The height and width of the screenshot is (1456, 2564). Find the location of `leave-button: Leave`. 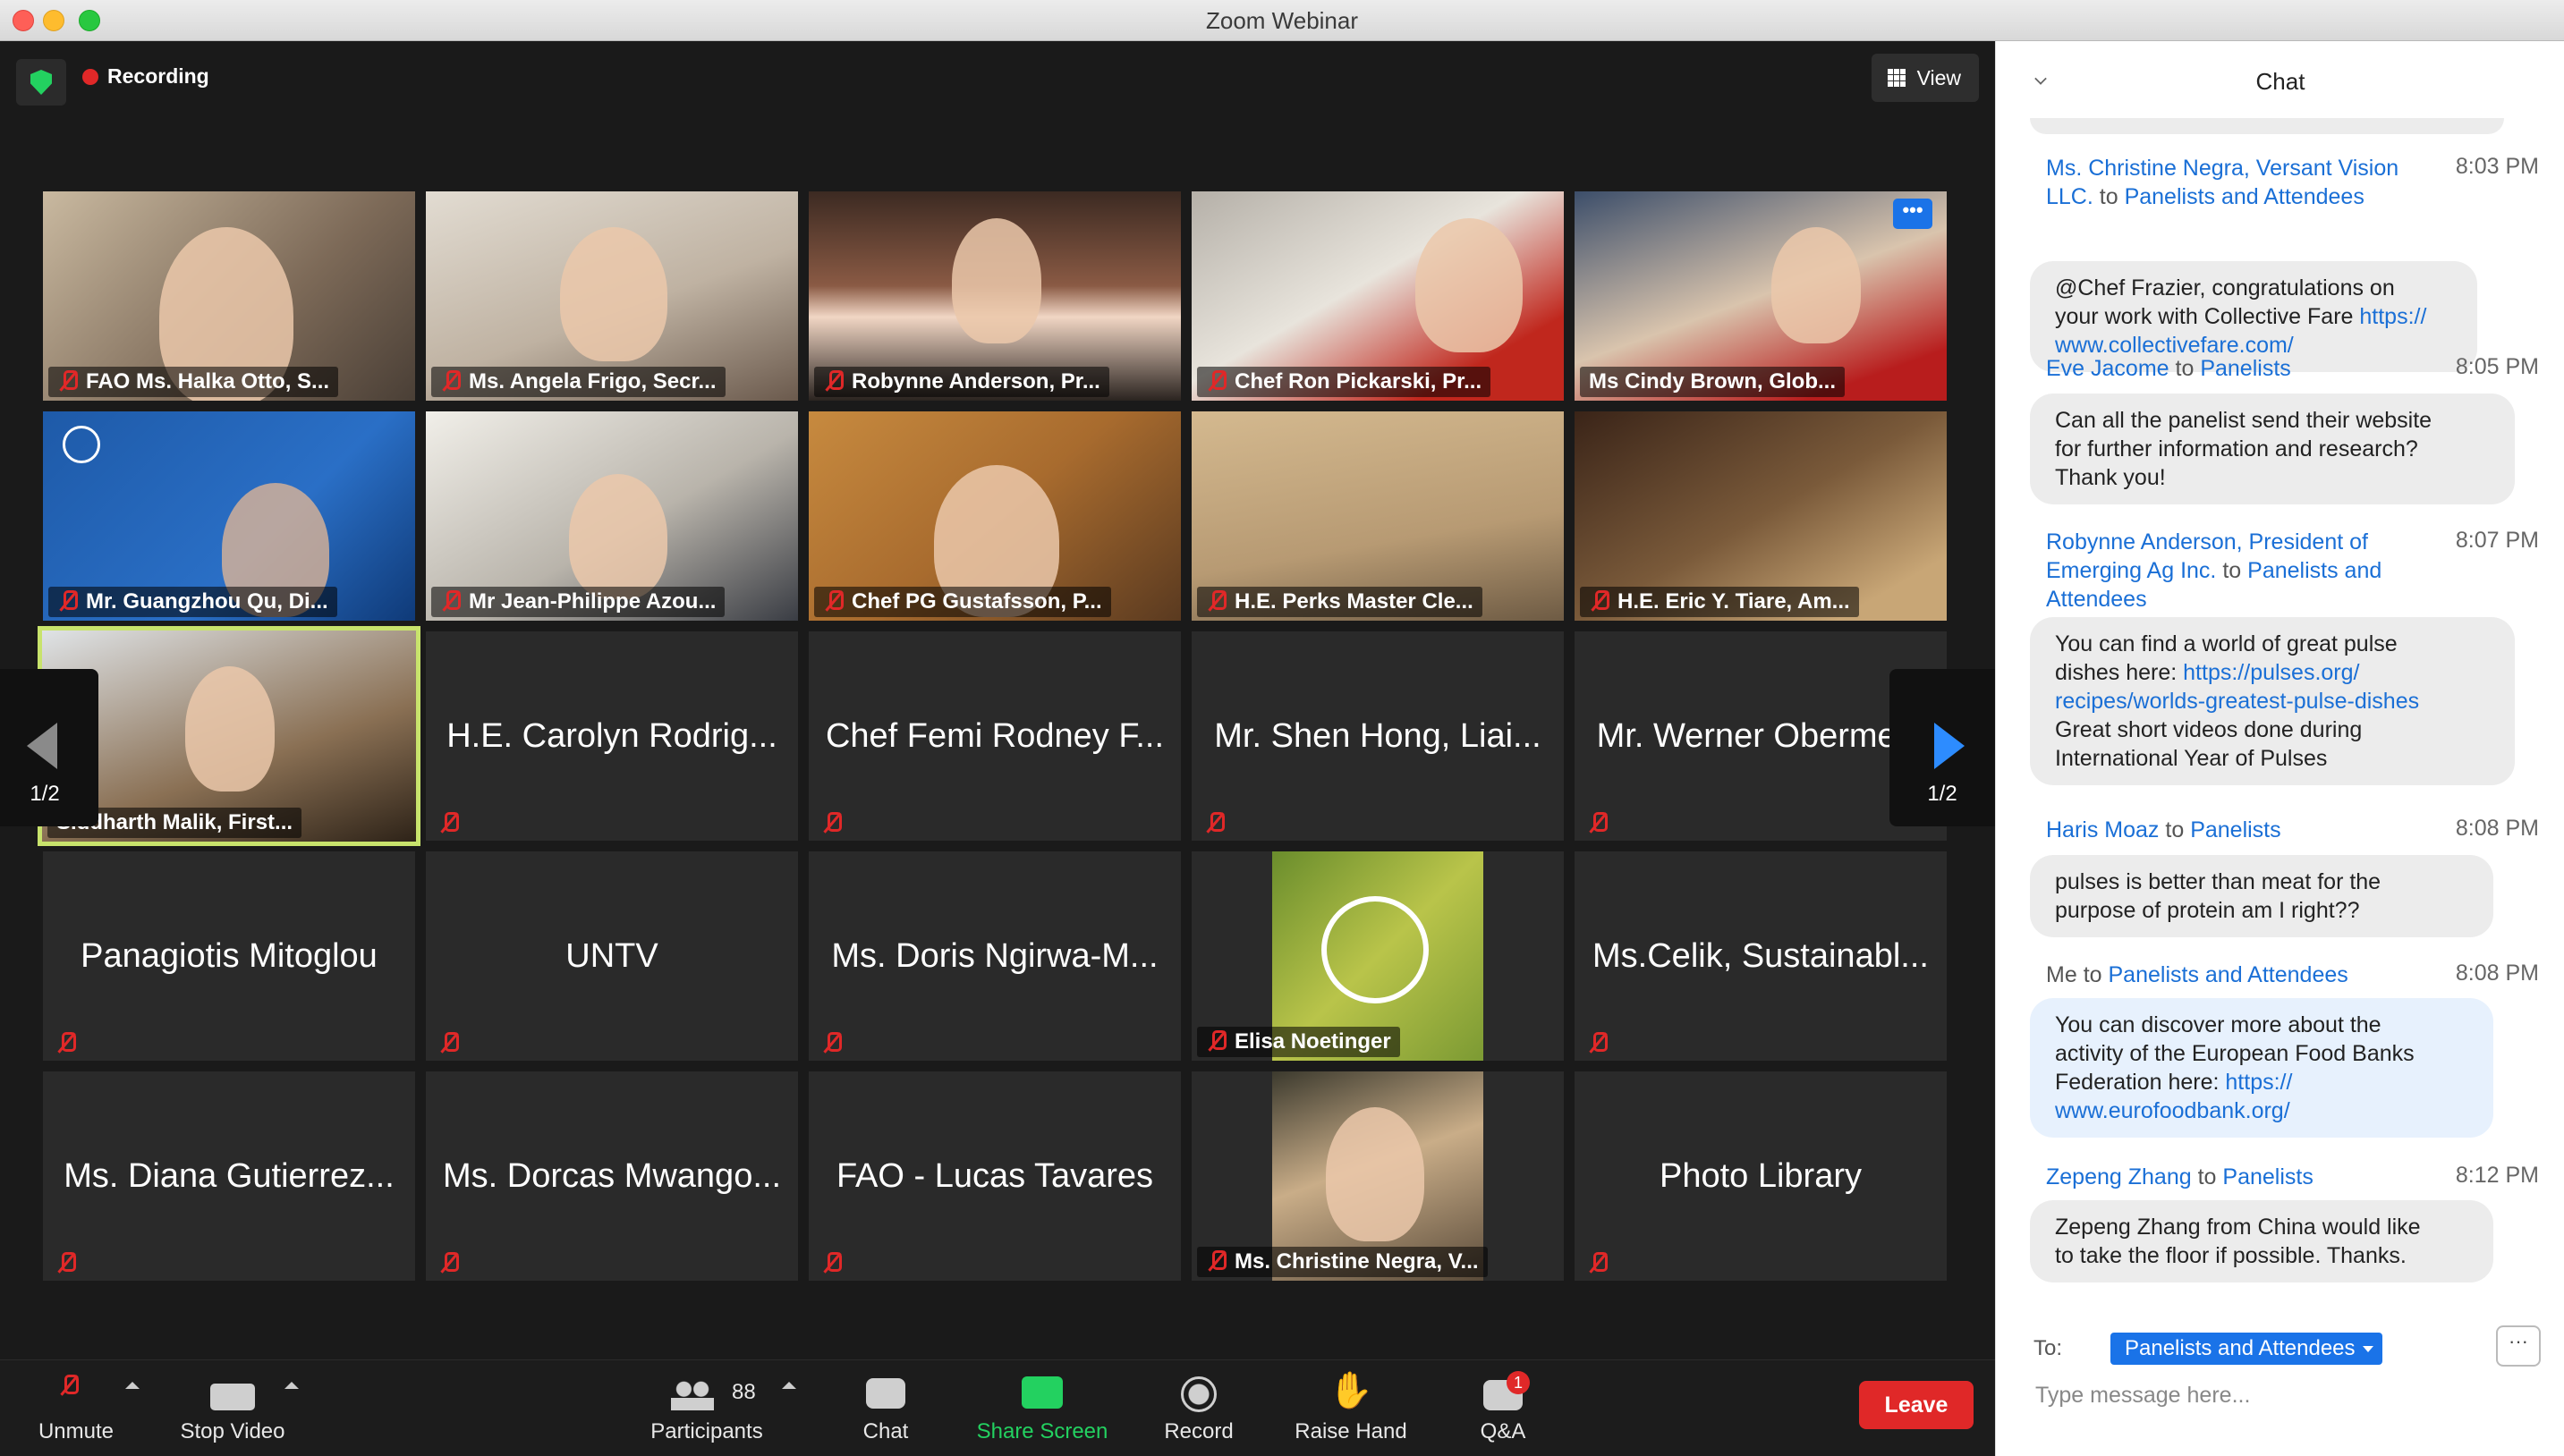

leave-button: Leave is located at coordinates (1916, 1405).